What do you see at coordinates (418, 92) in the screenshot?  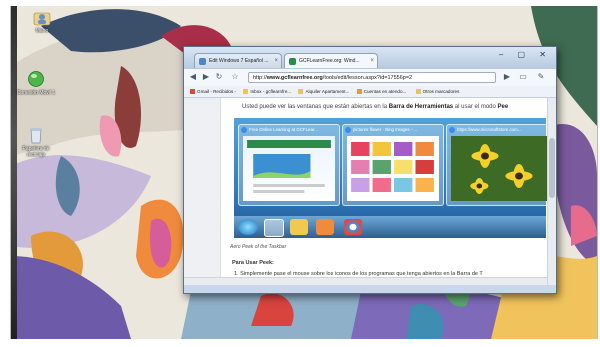 I see `folder-icon` at bounding box center [418, 92].